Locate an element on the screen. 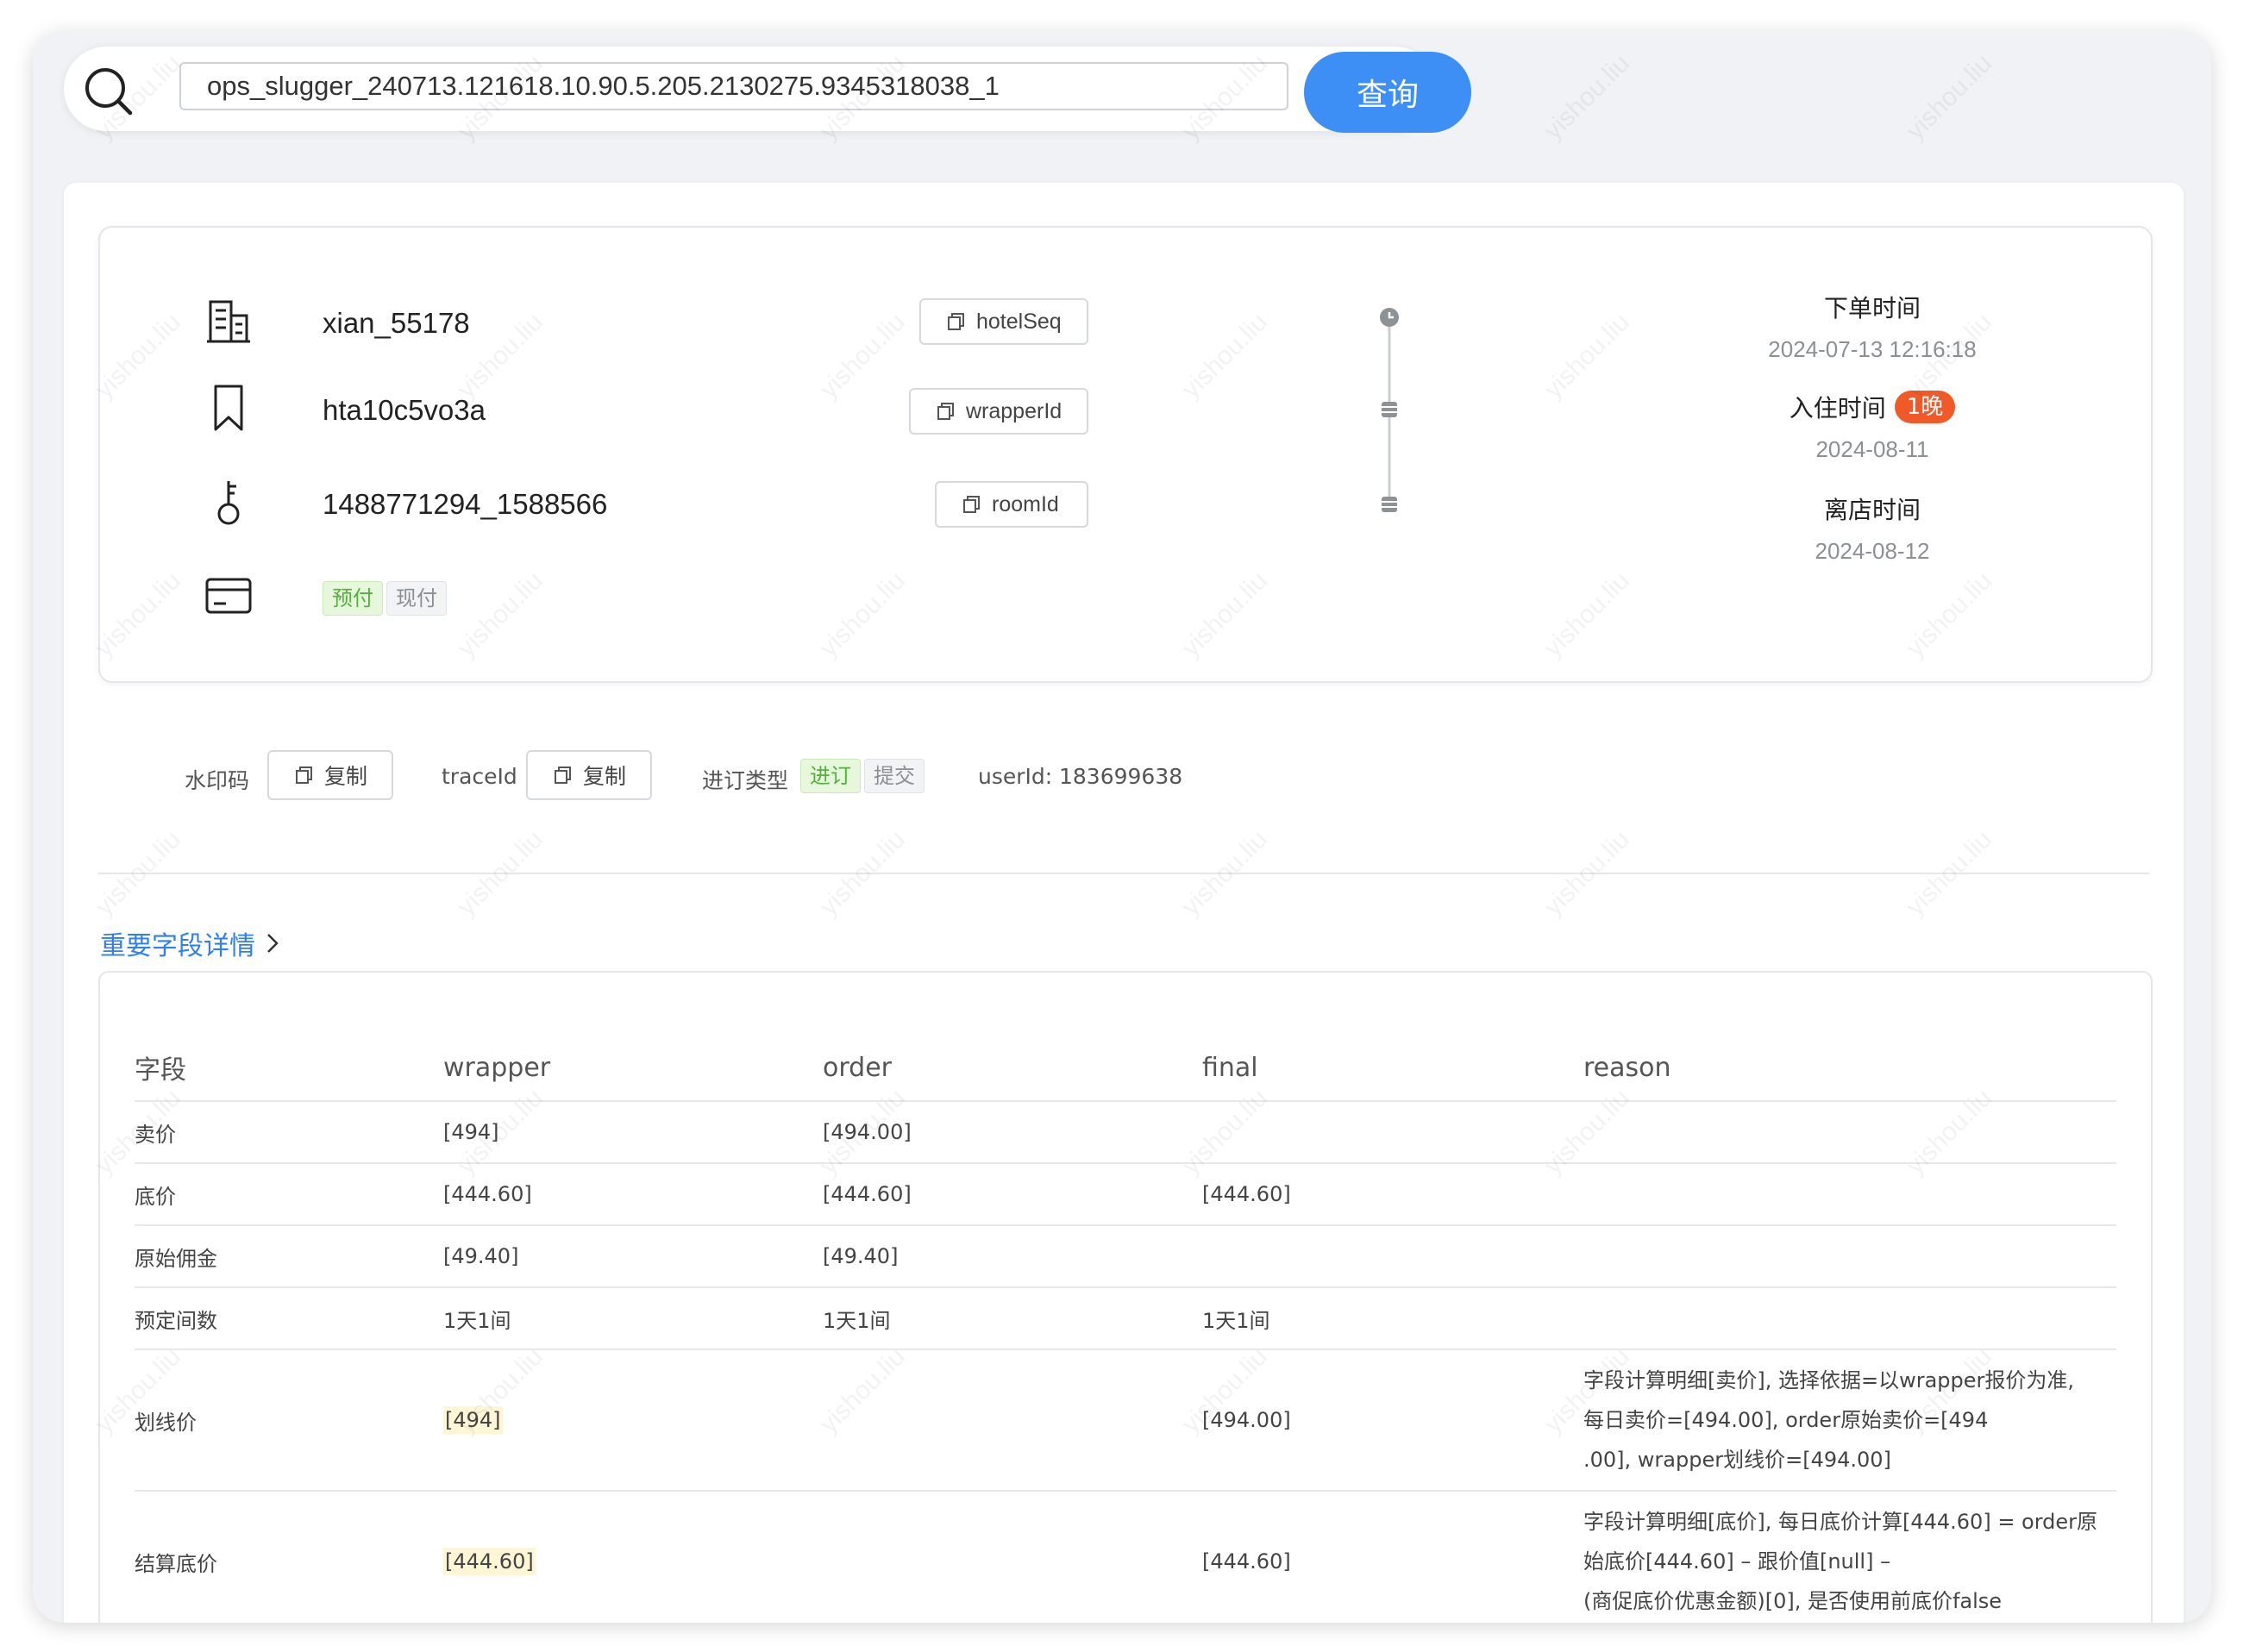 Image resolution: width=2244 pixels, height=1652 pixels. room-id-value: 1488771294_1588566 is located at coordinates (465, 504).